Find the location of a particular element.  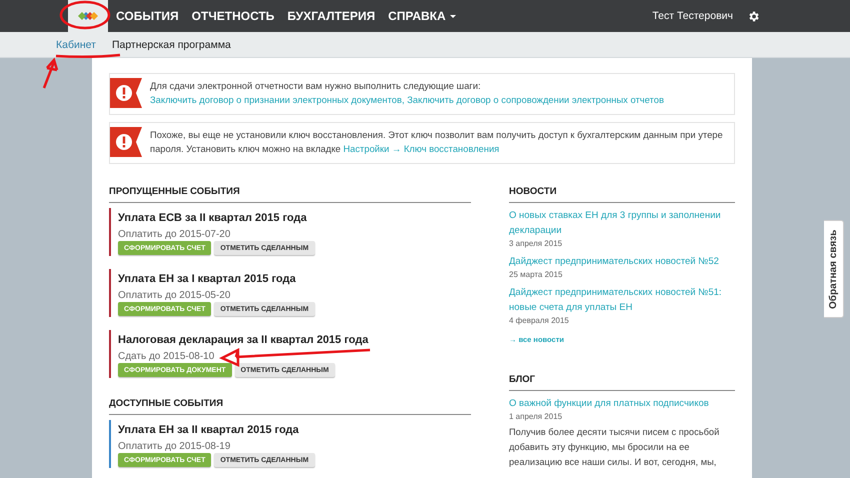

annotation-underline is located at coordinates (88, 56).